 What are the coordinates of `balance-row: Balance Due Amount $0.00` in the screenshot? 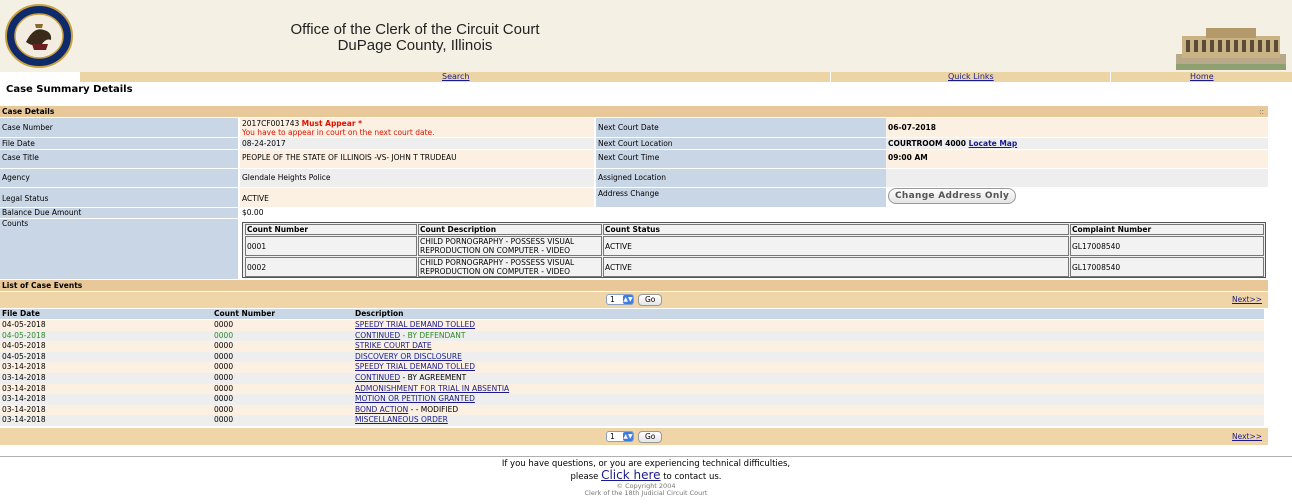 It's located at (634, 213).